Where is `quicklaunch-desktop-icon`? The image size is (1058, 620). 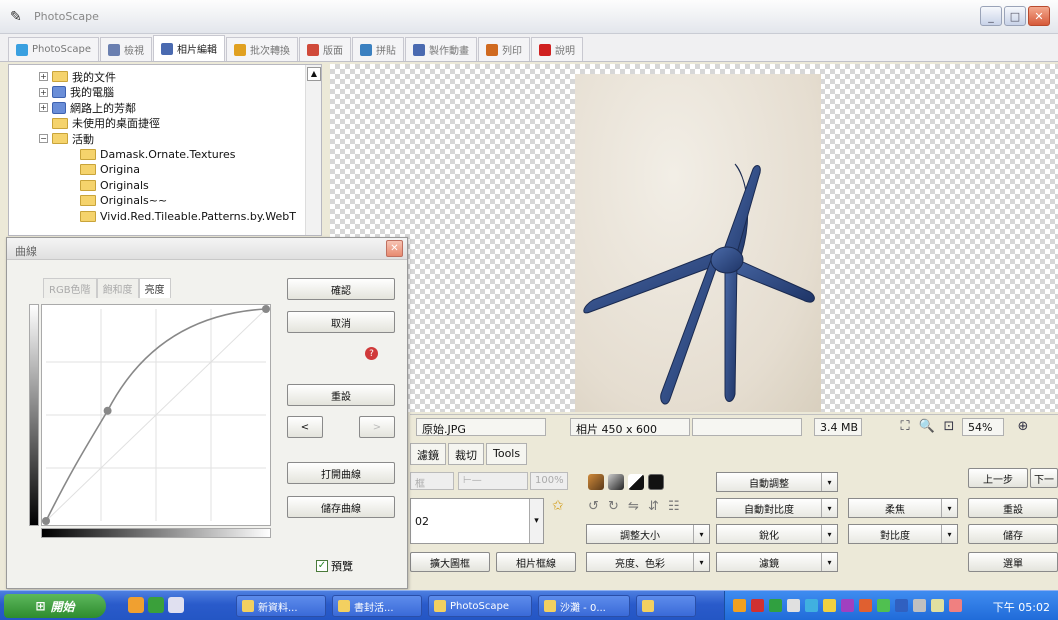 quicklaunch-desktop-icon is located at coordinates (176, 605).